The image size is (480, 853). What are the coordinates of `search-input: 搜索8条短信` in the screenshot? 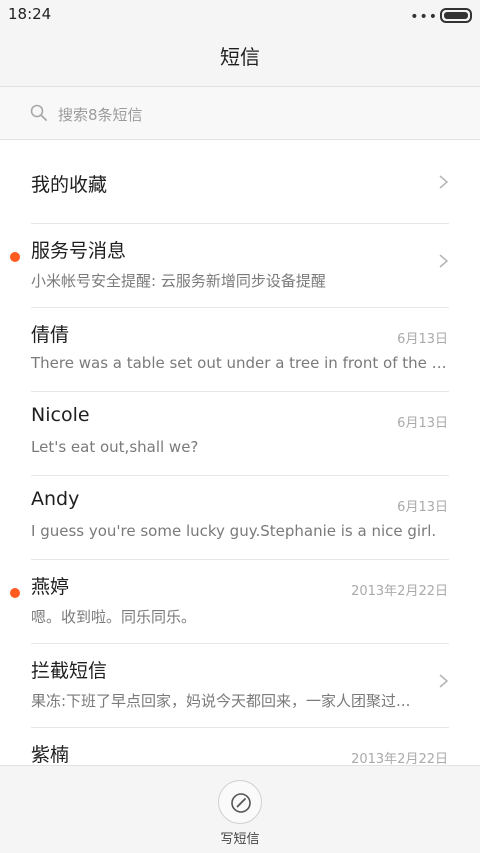 It's located at (240, 113).